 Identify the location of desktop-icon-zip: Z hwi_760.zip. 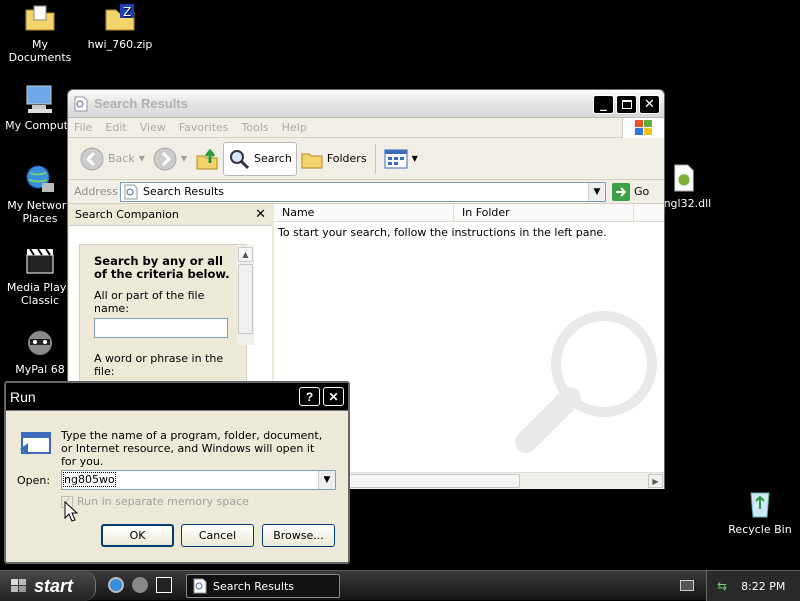
(120, 26).